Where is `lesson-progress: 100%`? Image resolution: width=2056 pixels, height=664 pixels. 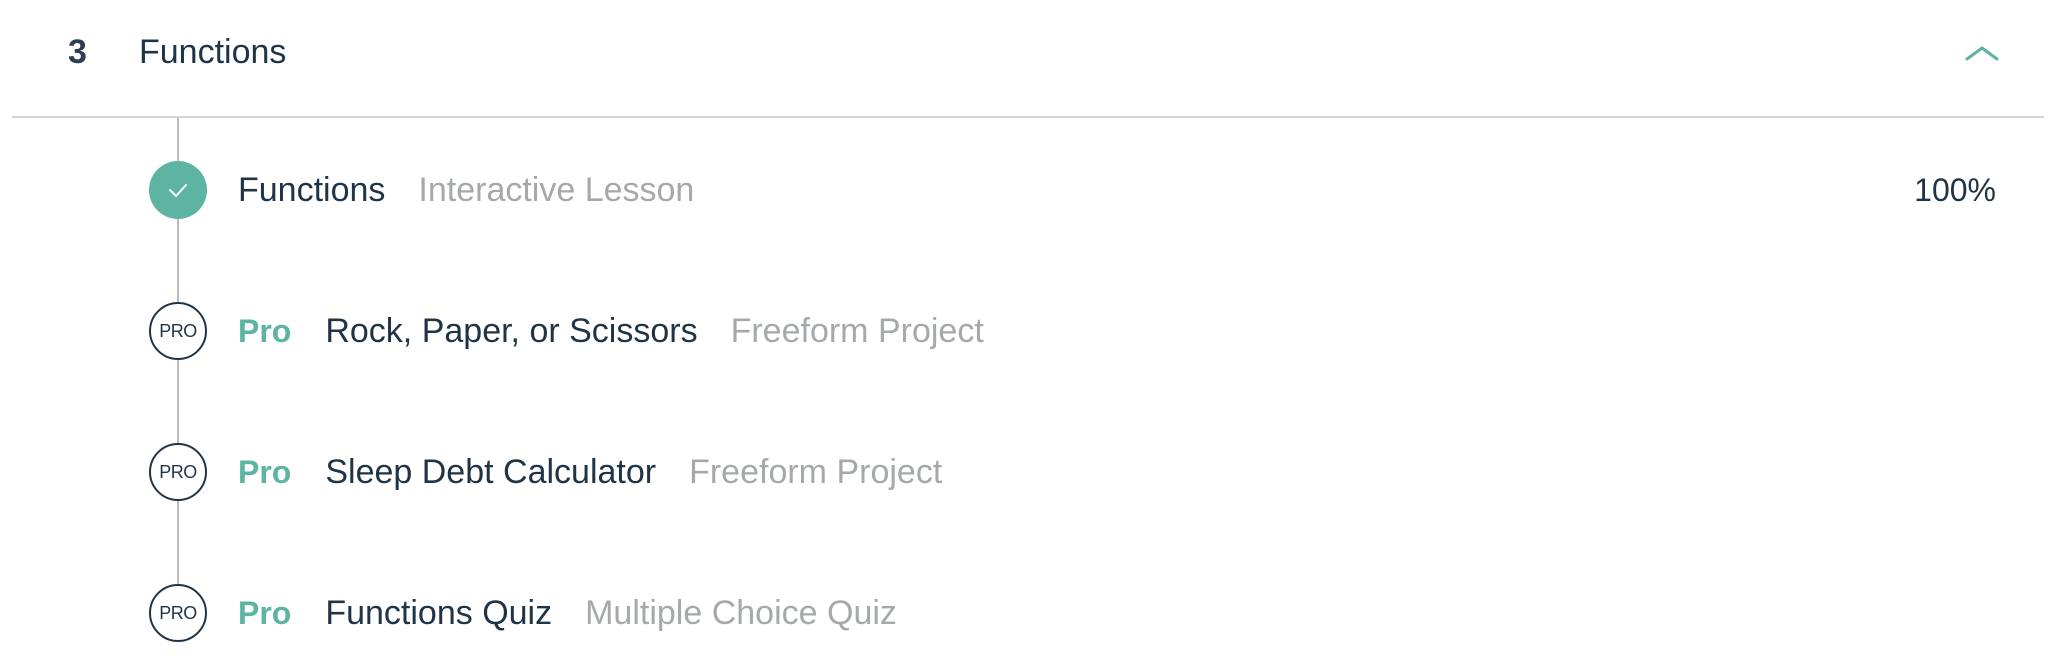
lesson-progress: 100% is located at coordinates (1955, 189).